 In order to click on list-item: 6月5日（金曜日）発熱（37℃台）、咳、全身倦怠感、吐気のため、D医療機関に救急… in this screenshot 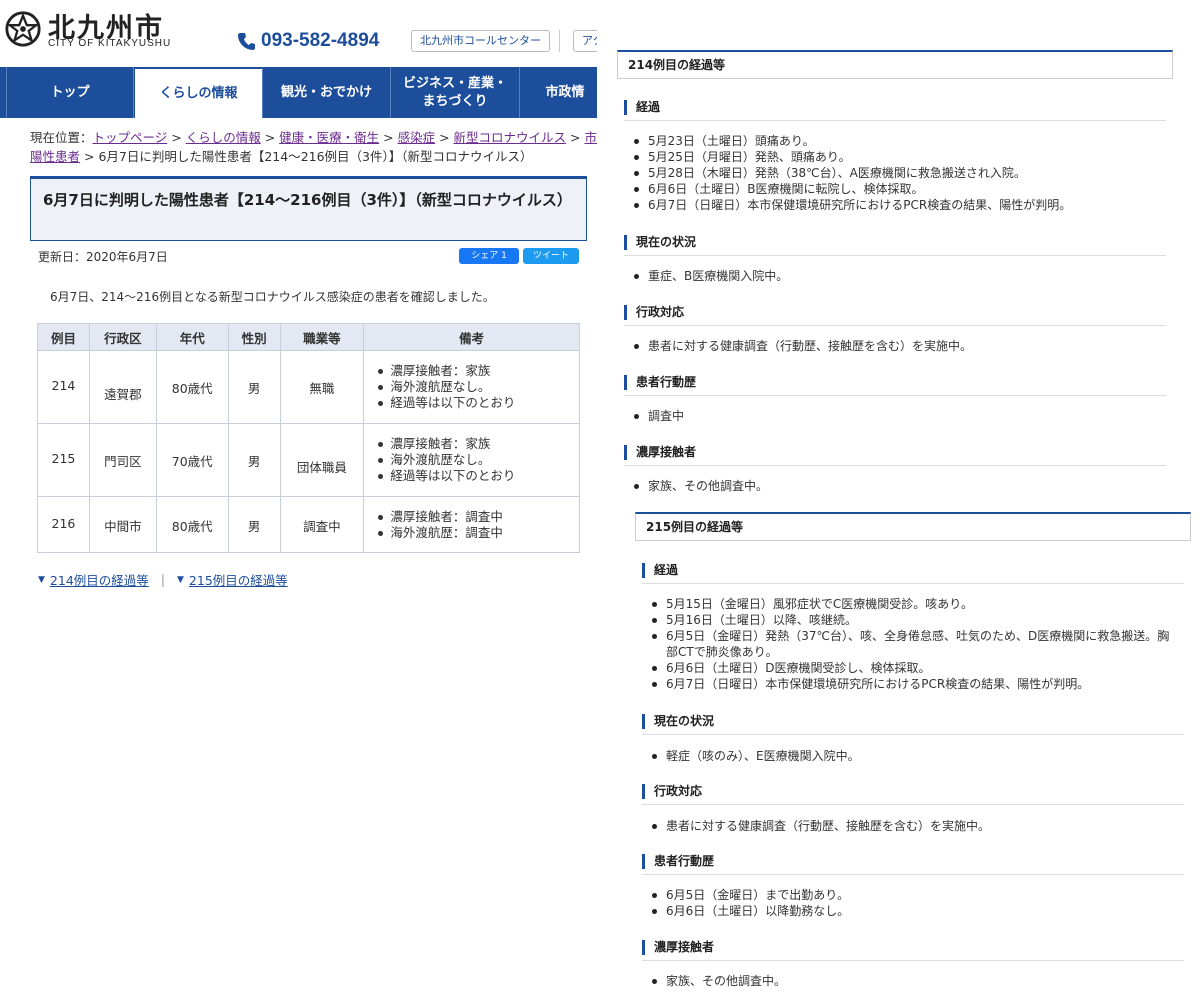, I will do `click(909, 636)`.